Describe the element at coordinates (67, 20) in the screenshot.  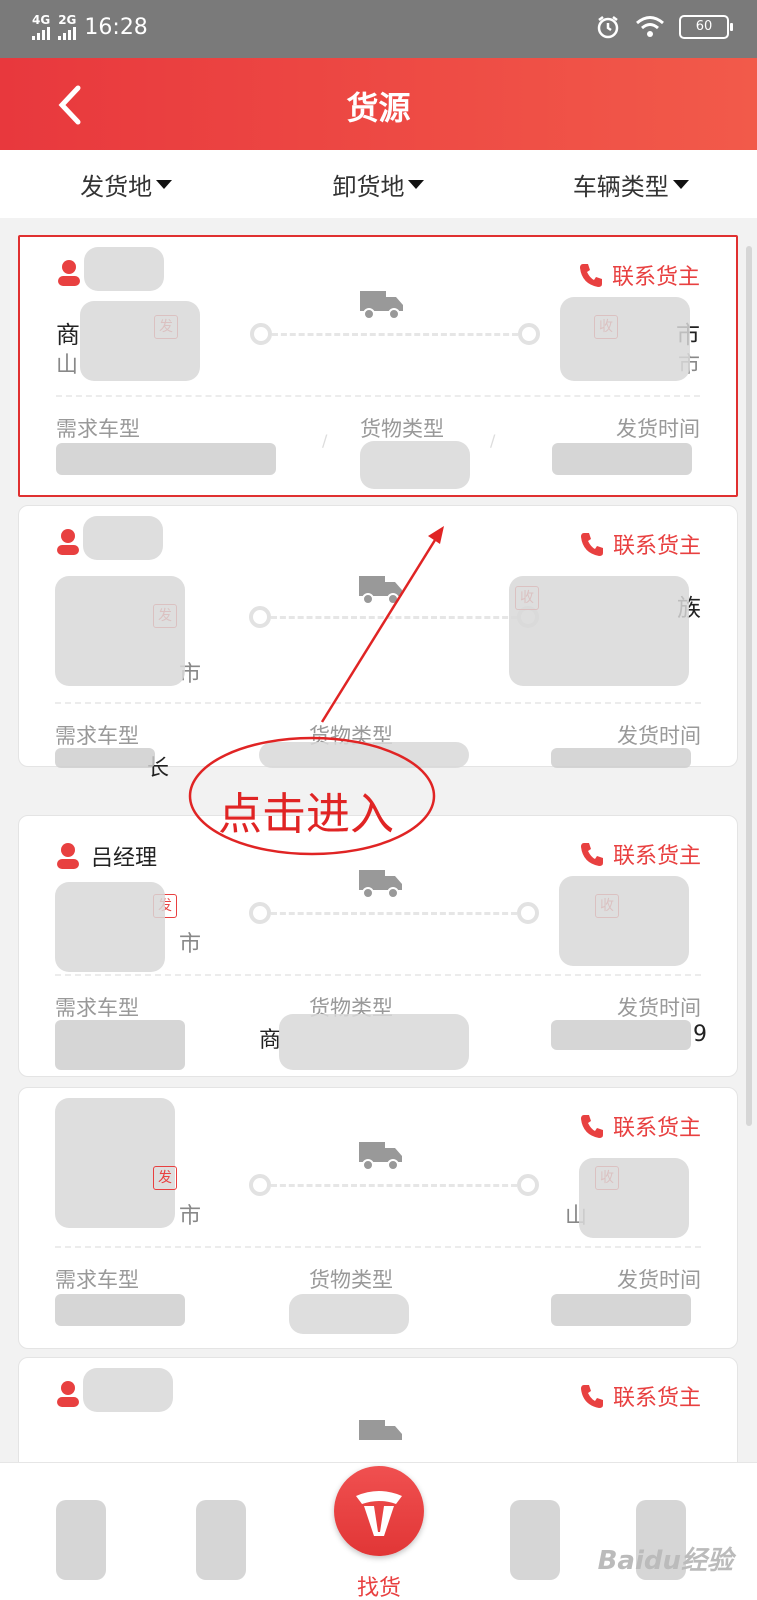
I see `net-type-2: 2G` at that location.